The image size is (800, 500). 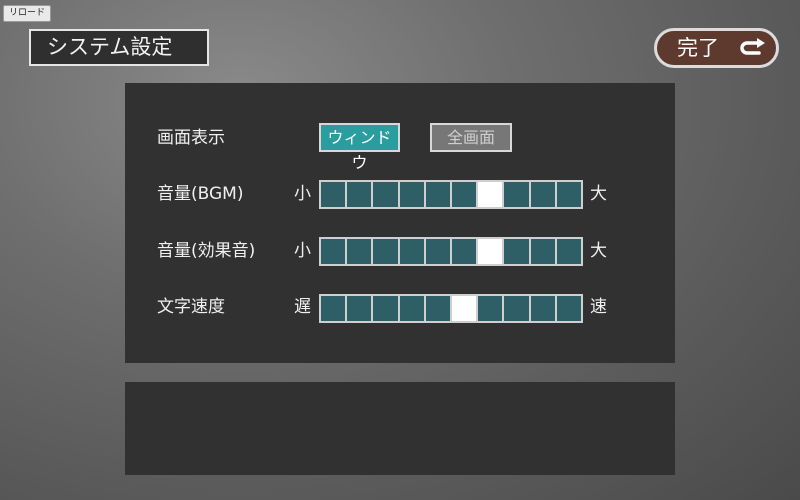 I want to click on text-speed-label: 文字速度, so click(x=191, y=307).